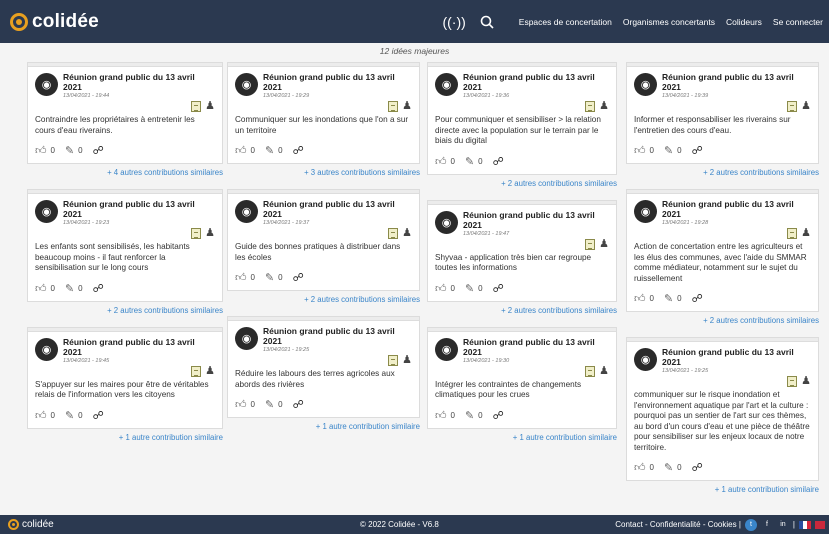  I want to click on twitter-icon: t, so click(750, 524).